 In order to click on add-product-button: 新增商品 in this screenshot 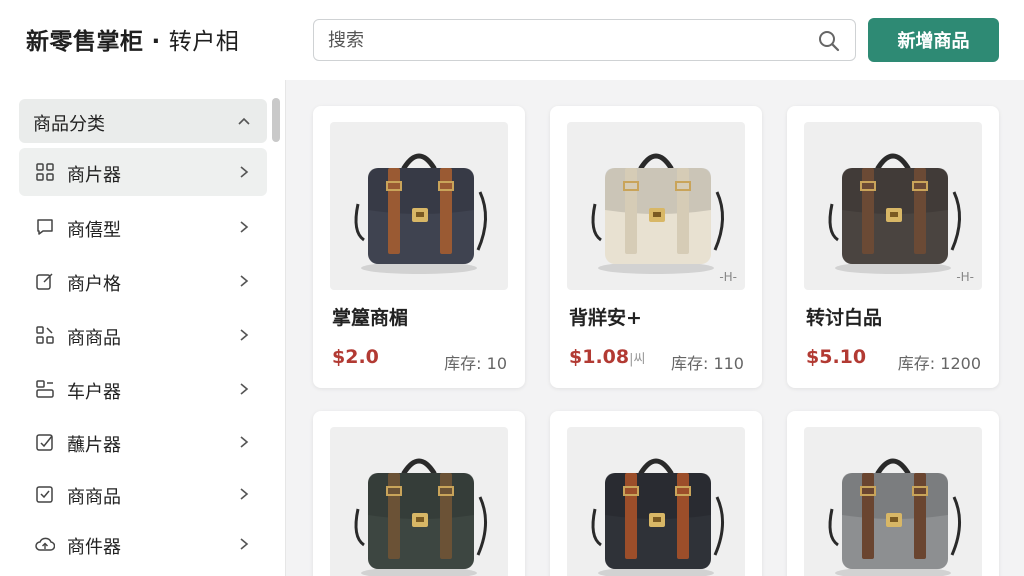, I will do `click(933, 40)`.